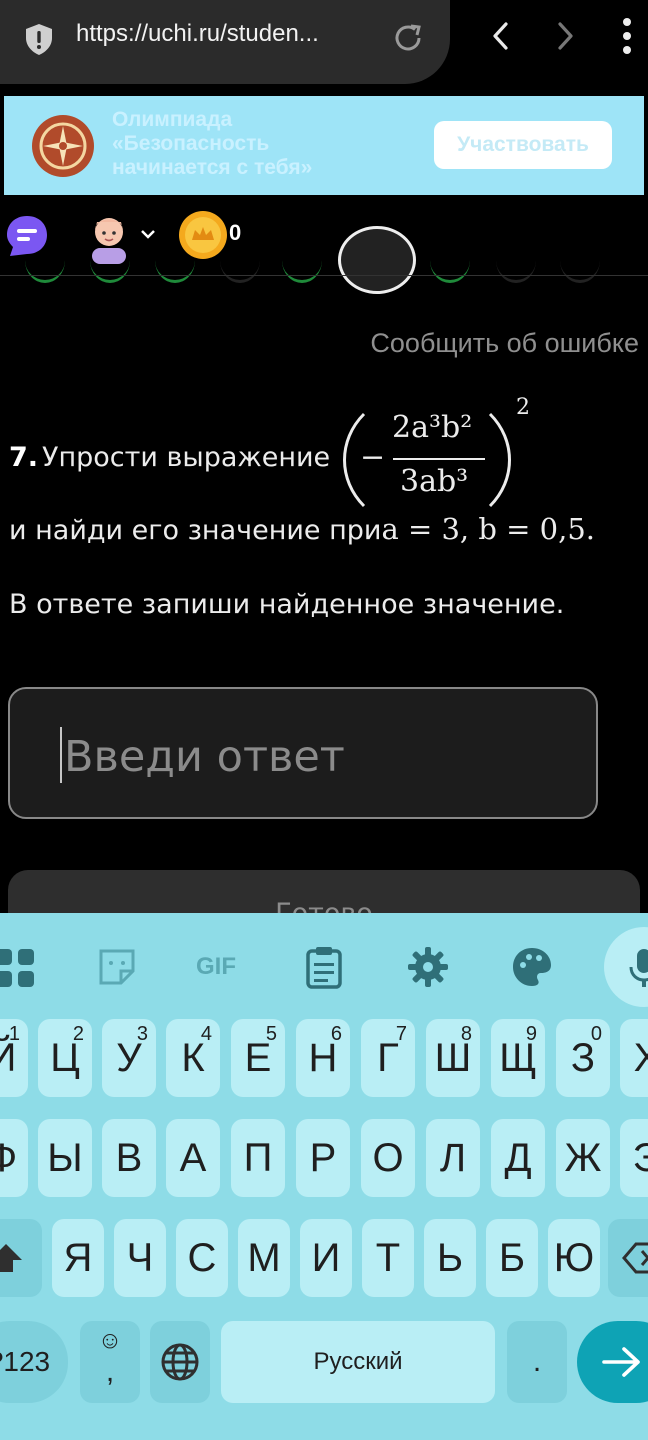 This screenshot has width=648, height=1440. I want to click on forward-icon, so click(565, 36).